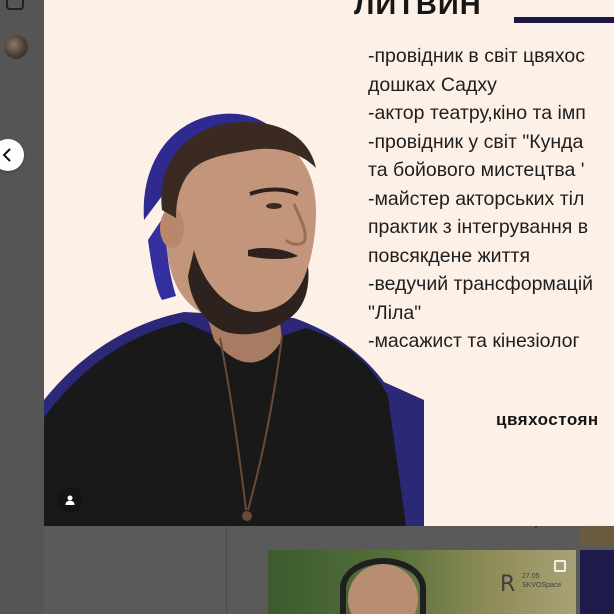  What do you see at coordinates (564, 20) in the screenshot?
I see `title-underline` at bounding box center [564, 20].